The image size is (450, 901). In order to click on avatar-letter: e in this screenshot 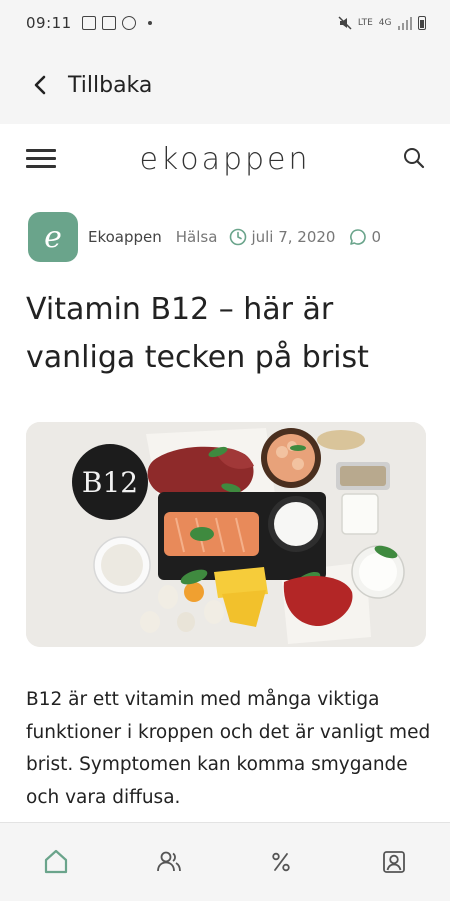, I will do `click(53, 237)`.